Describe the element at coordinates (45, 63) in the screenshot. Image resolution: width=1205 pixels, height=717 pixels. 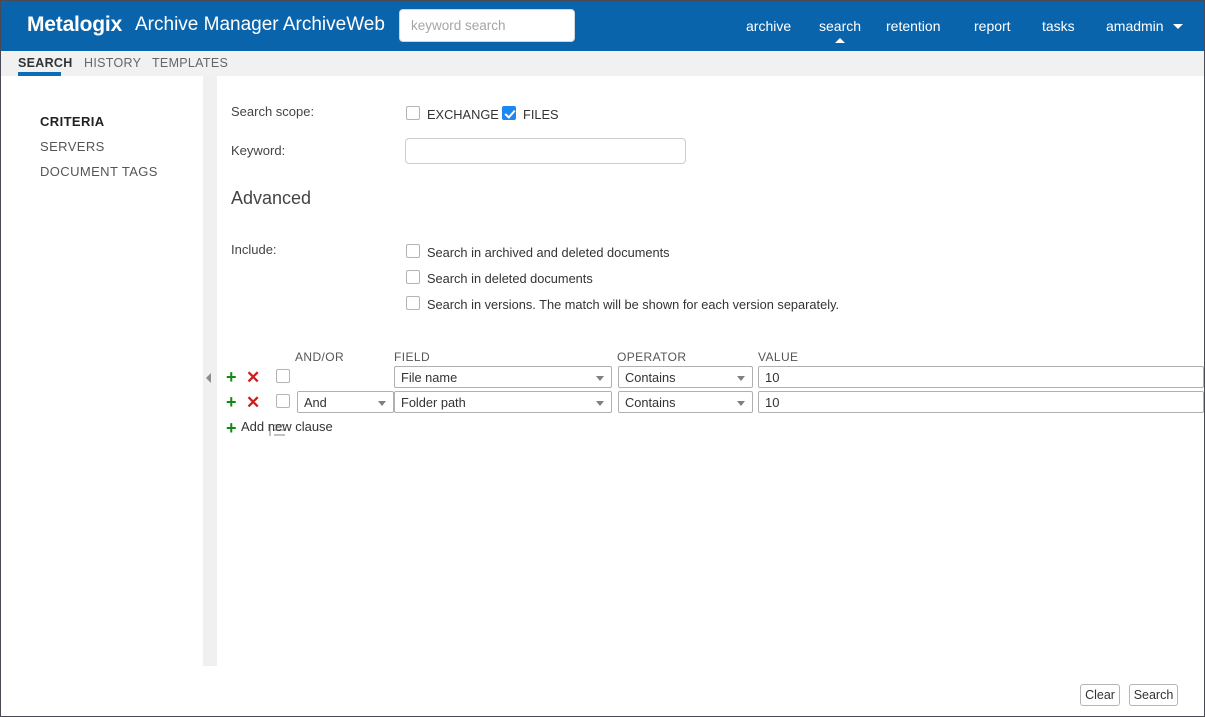
I see `tab-search: SEARCH` at that location.